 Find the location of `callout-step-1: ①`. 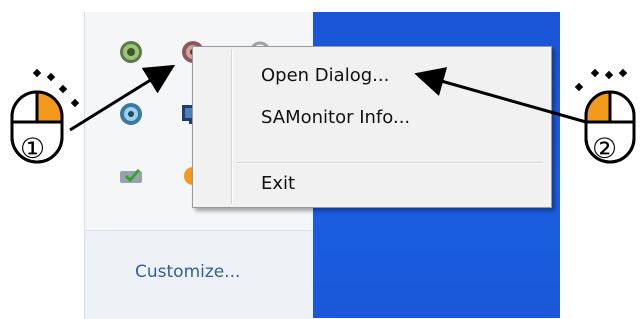

callout-step-1: ① is located at coordinates (32, 148).